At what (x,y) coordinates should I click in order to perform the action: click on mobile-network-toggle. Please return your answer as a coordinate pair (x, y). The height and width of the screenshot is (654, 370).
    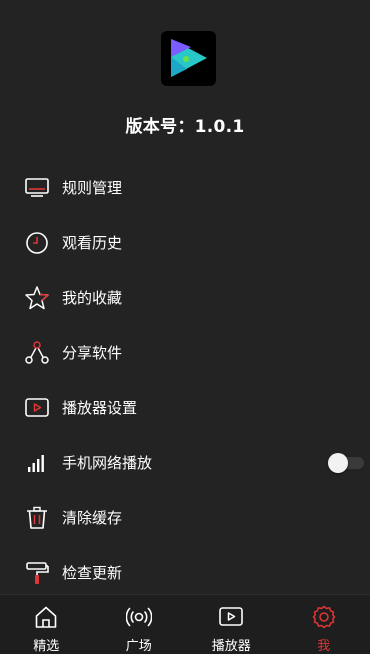
    Looking at the image, I should click on (346, 462).